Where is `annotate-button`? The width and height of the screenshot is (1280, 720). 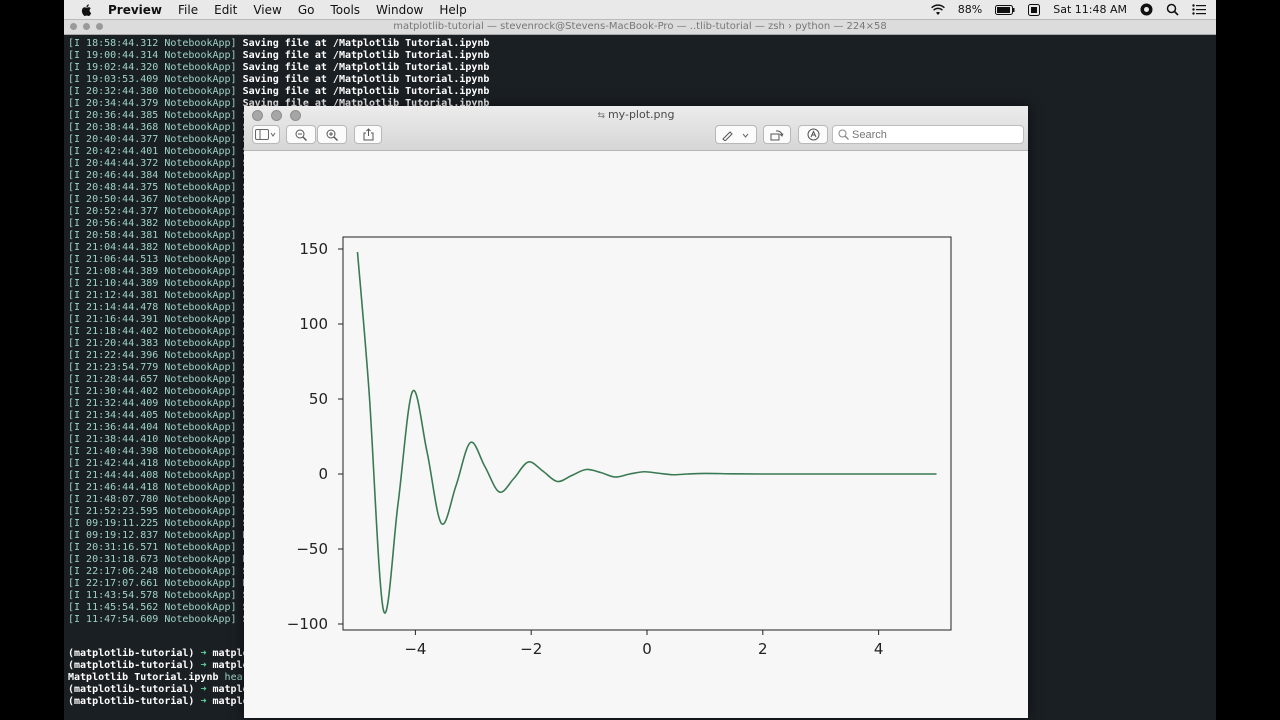
annotate-button is located at coordinates (813, 134).